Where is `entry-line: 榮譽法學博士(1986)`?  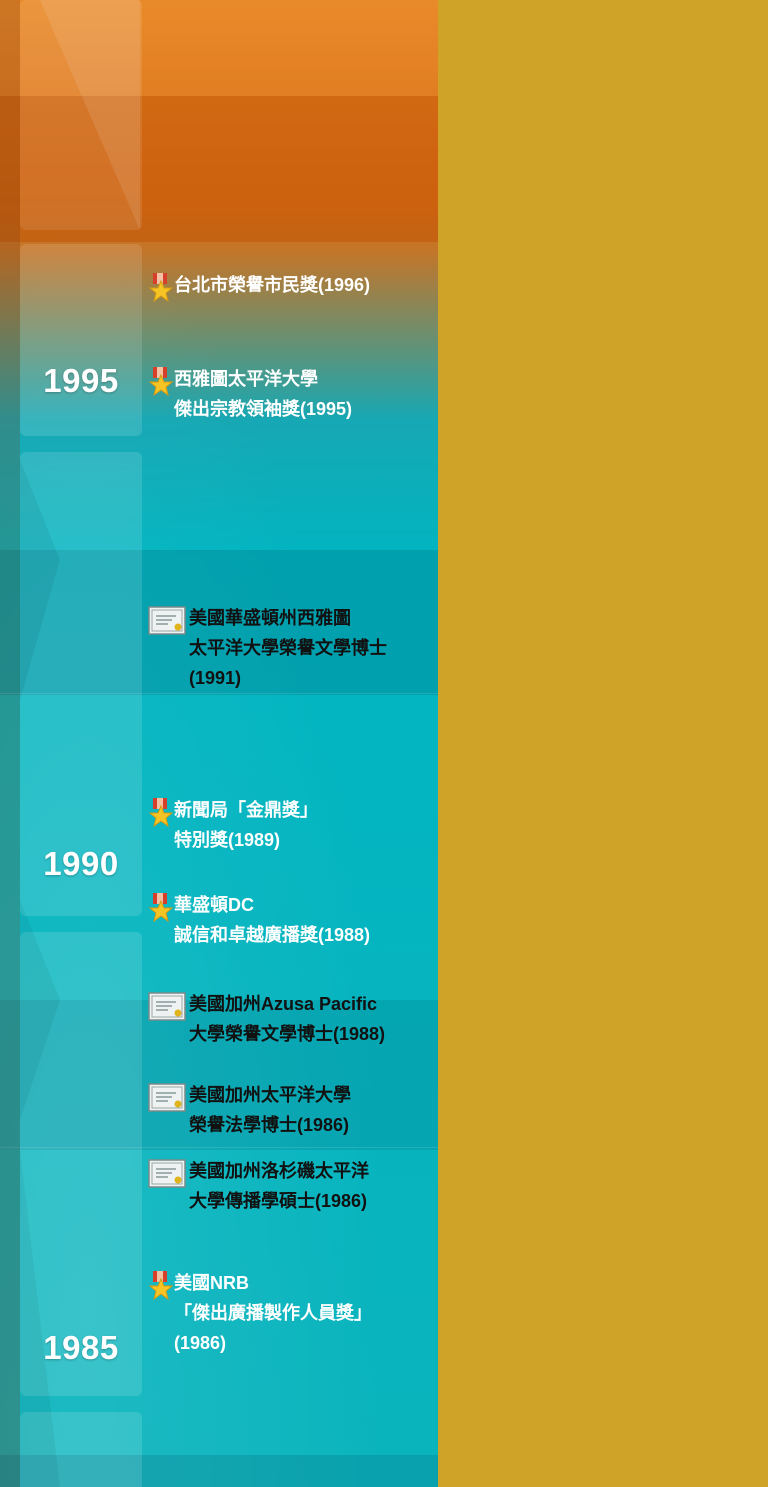
entry-line: 榮譽法學博士(1986) is located at coordinates (269, 1125).